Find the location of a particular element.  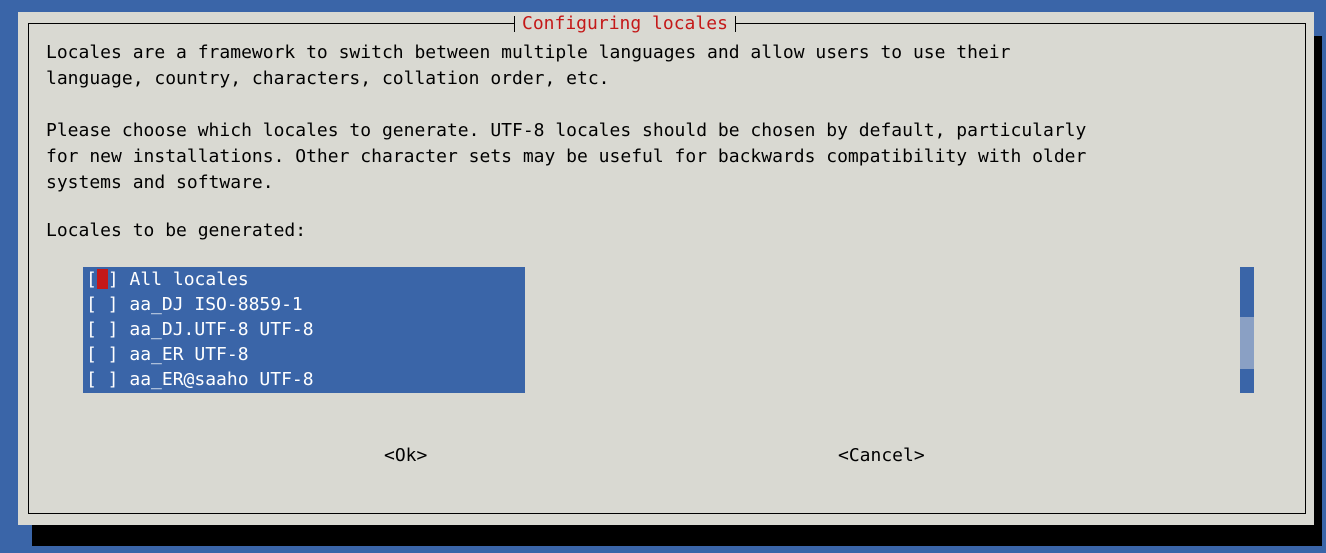

list-item-label: aa_DJ ISO-8859-1 is located at coordinates (216, 304).